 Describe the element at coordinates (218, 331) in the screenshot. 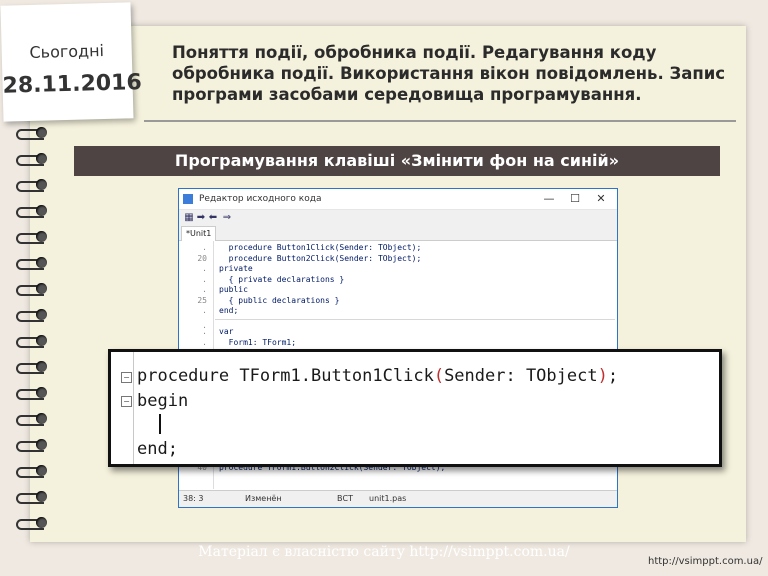

I see `code-row: . var` at that location.